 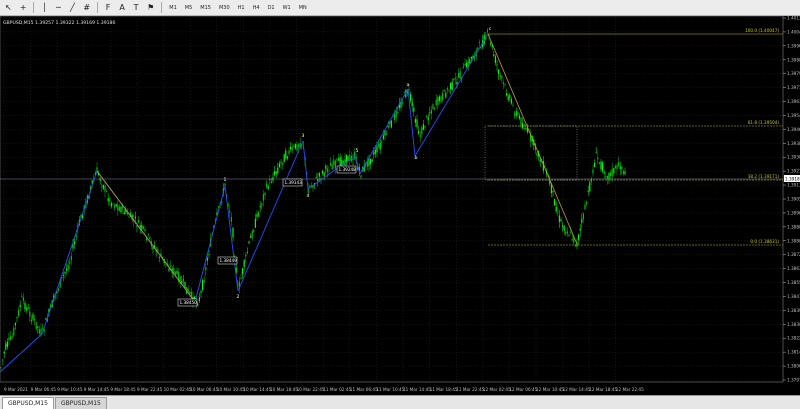 I want to click on price-axis-label: 1.38965, so click(x=793, y=212).